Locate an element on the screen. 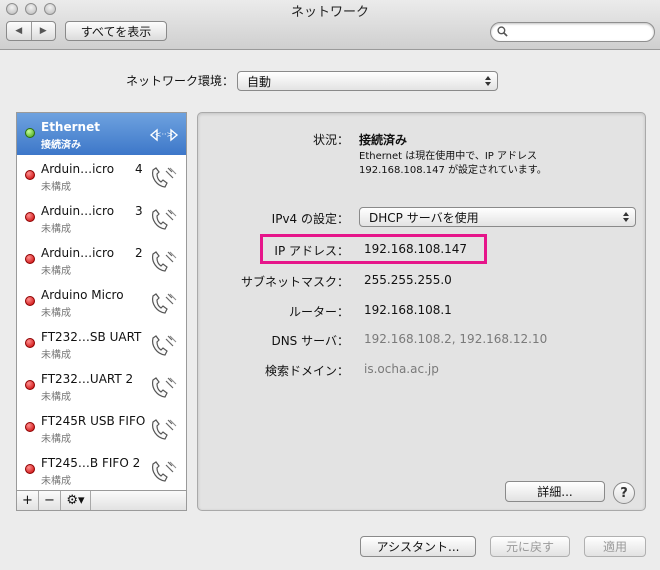 The image size is (660, 570). remove-service-button: − is located at coordinates (50, 500).